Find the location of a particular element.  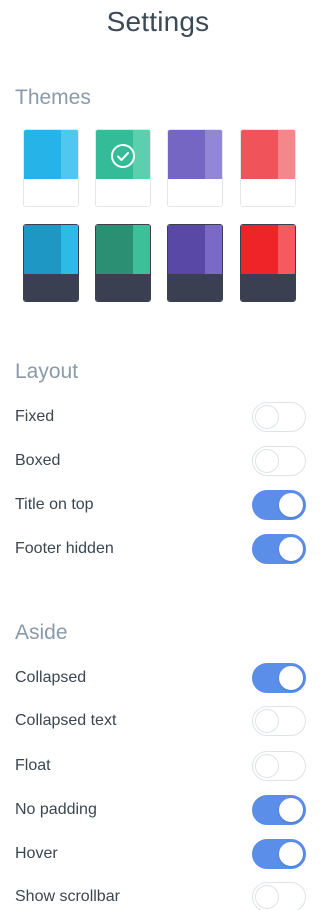

setting-label: Title on top is located at coordinates (54, 504).